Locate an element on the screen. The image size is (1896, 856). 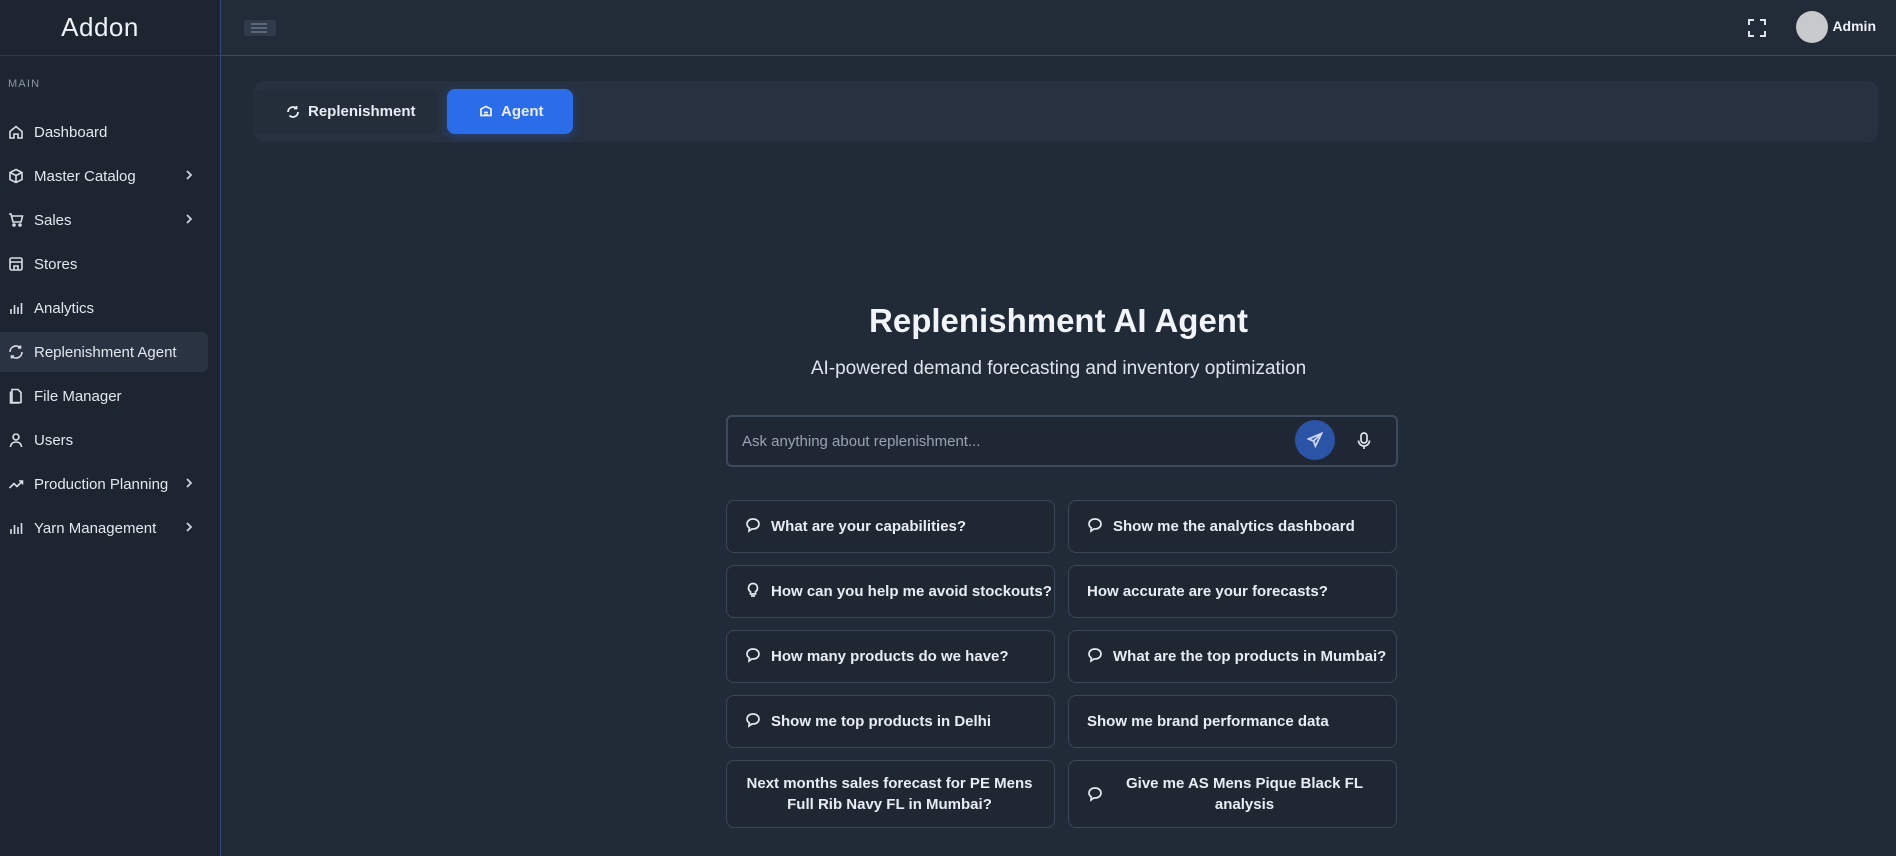
topbar: Admin is located at coordinates (1058, 28).